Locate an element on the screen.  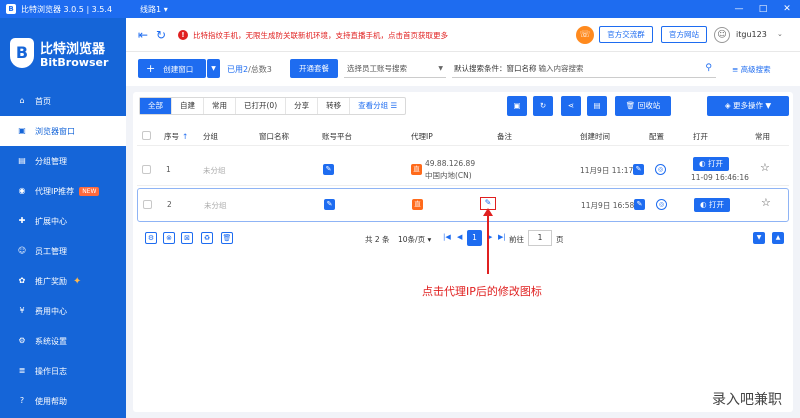
minimize-icon: — is located at coordinates (739, 9).